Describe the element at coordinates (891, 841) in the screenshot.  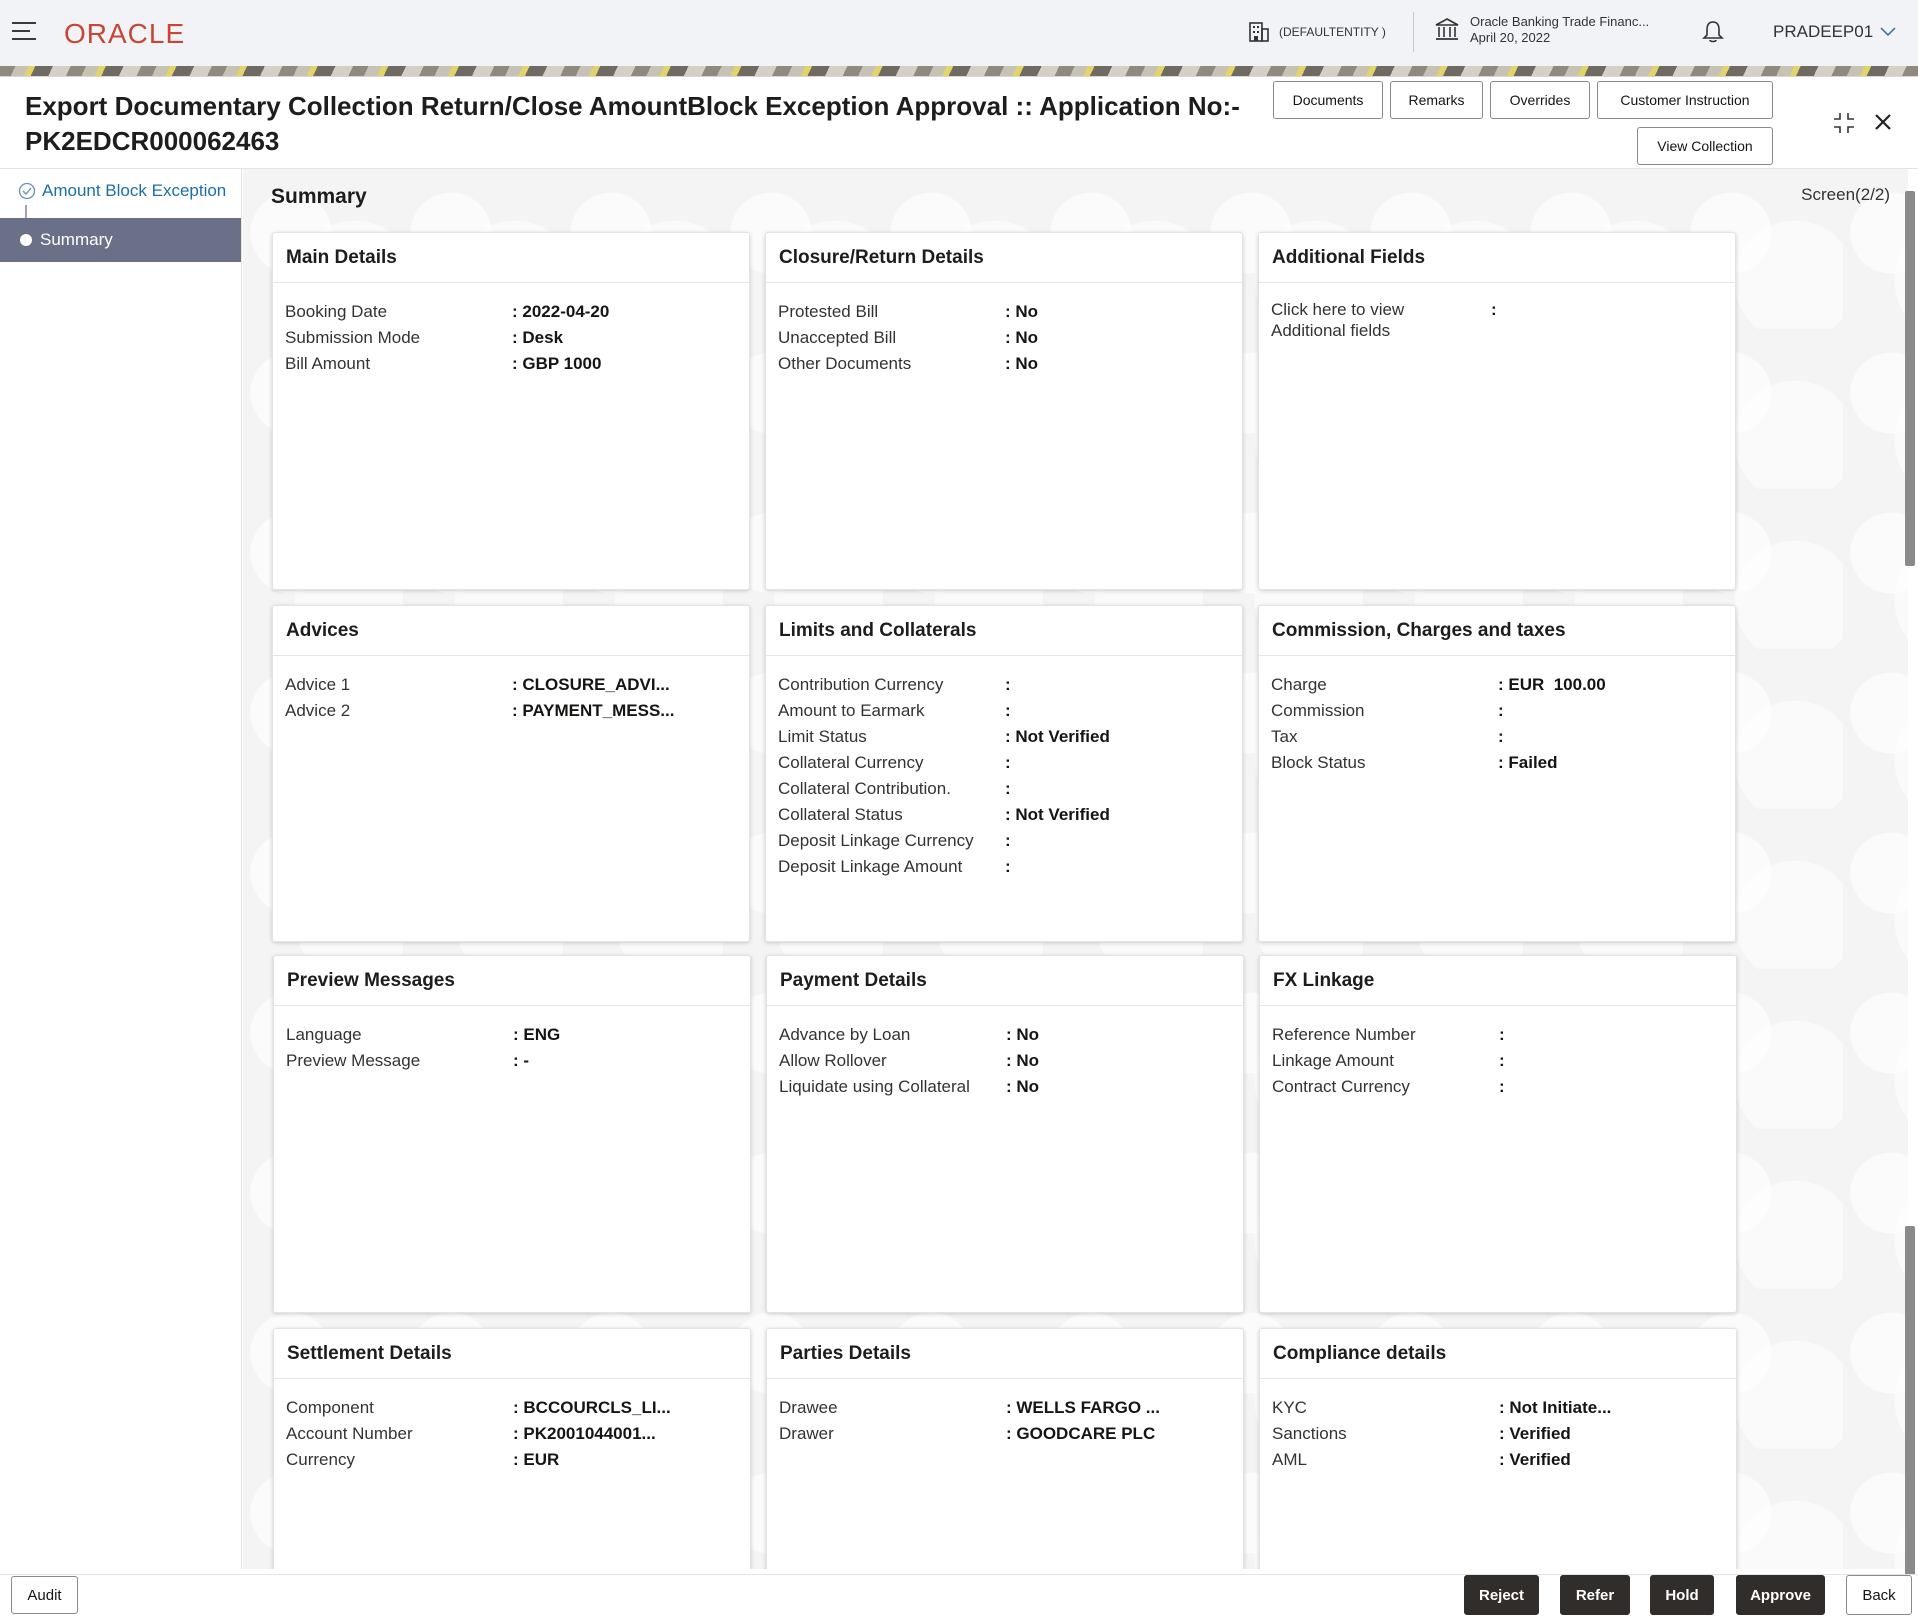
I see `field-label: Deposit Linkage Currency` at that location.